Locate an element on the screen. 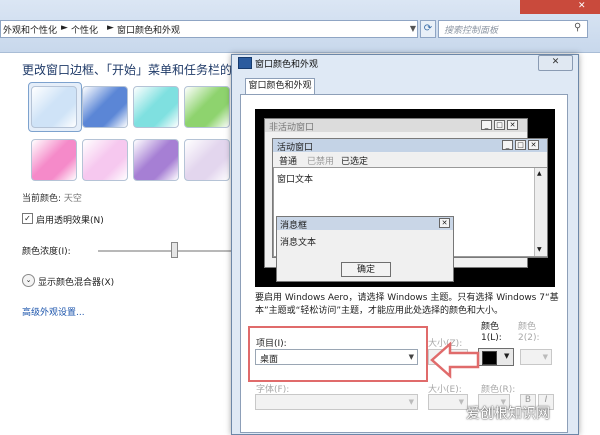  breadcrumb-item: 个性化 is located at coordinates (84, 29).